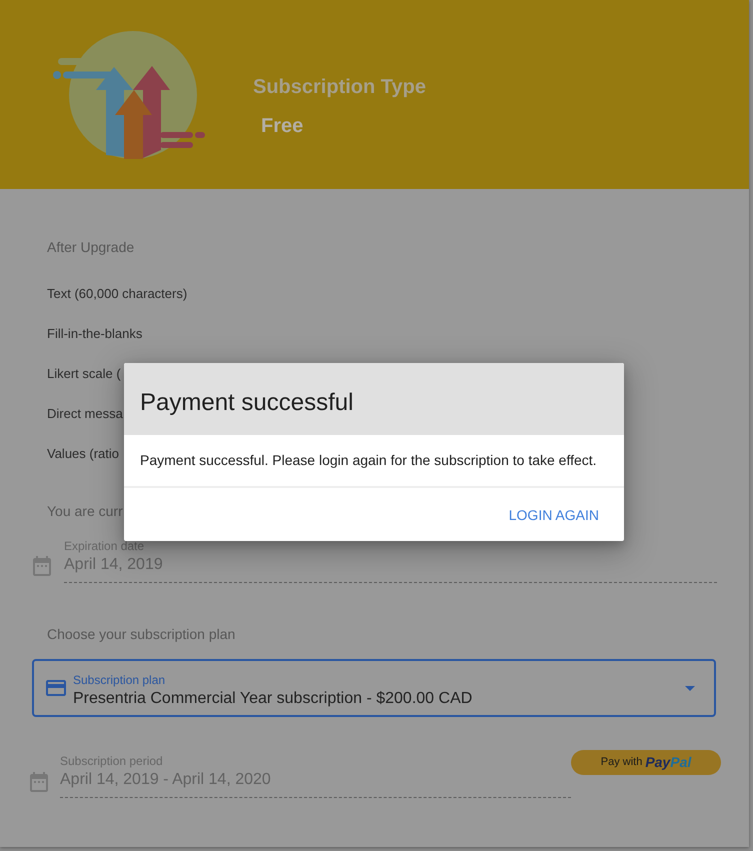 This screenshot has width=753, height=851. What do you see at coordinates (141, 634) in the screenshot?
I see `section-heading: Choose your subscription plan` at bounding box center [141, 634].